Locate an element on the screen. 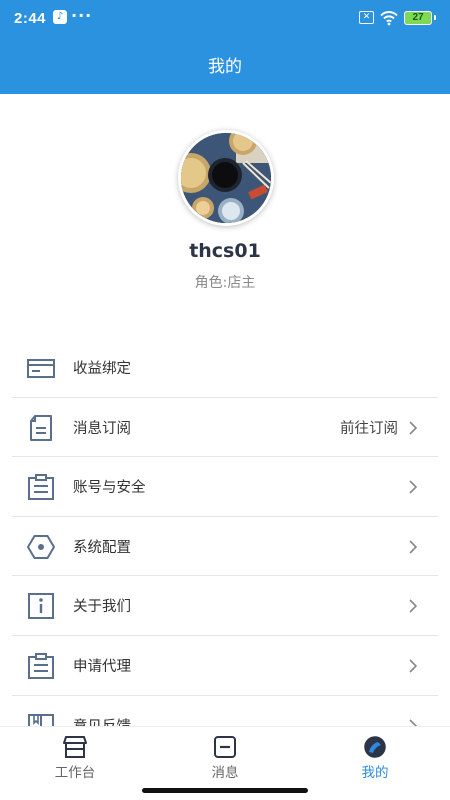 The height and width of the screenshot is (800, 450). go-subscribe-link: 前往订阅 is located at coordinates (369, 427).